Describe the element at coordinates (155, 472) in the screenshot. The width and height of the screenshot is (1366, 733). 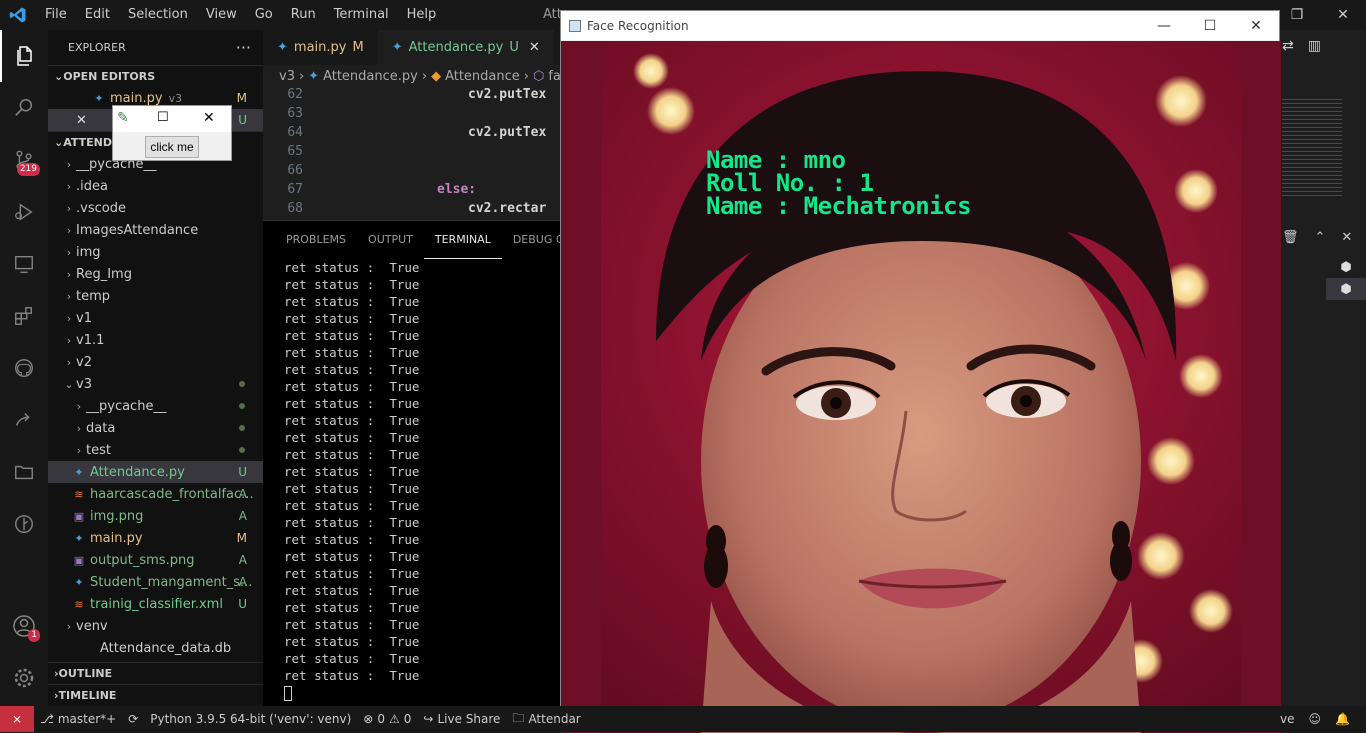
I see `tree-item: ✦ Attendance.py U` at that location.